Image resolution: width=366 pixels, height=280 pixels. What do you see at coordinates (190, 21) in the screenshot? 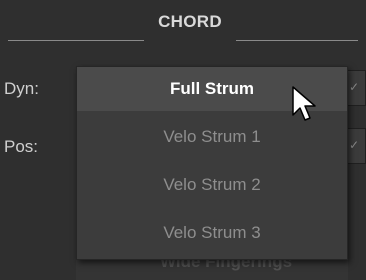
I see `section-title: CHORD` at bounding box center [190, 21].